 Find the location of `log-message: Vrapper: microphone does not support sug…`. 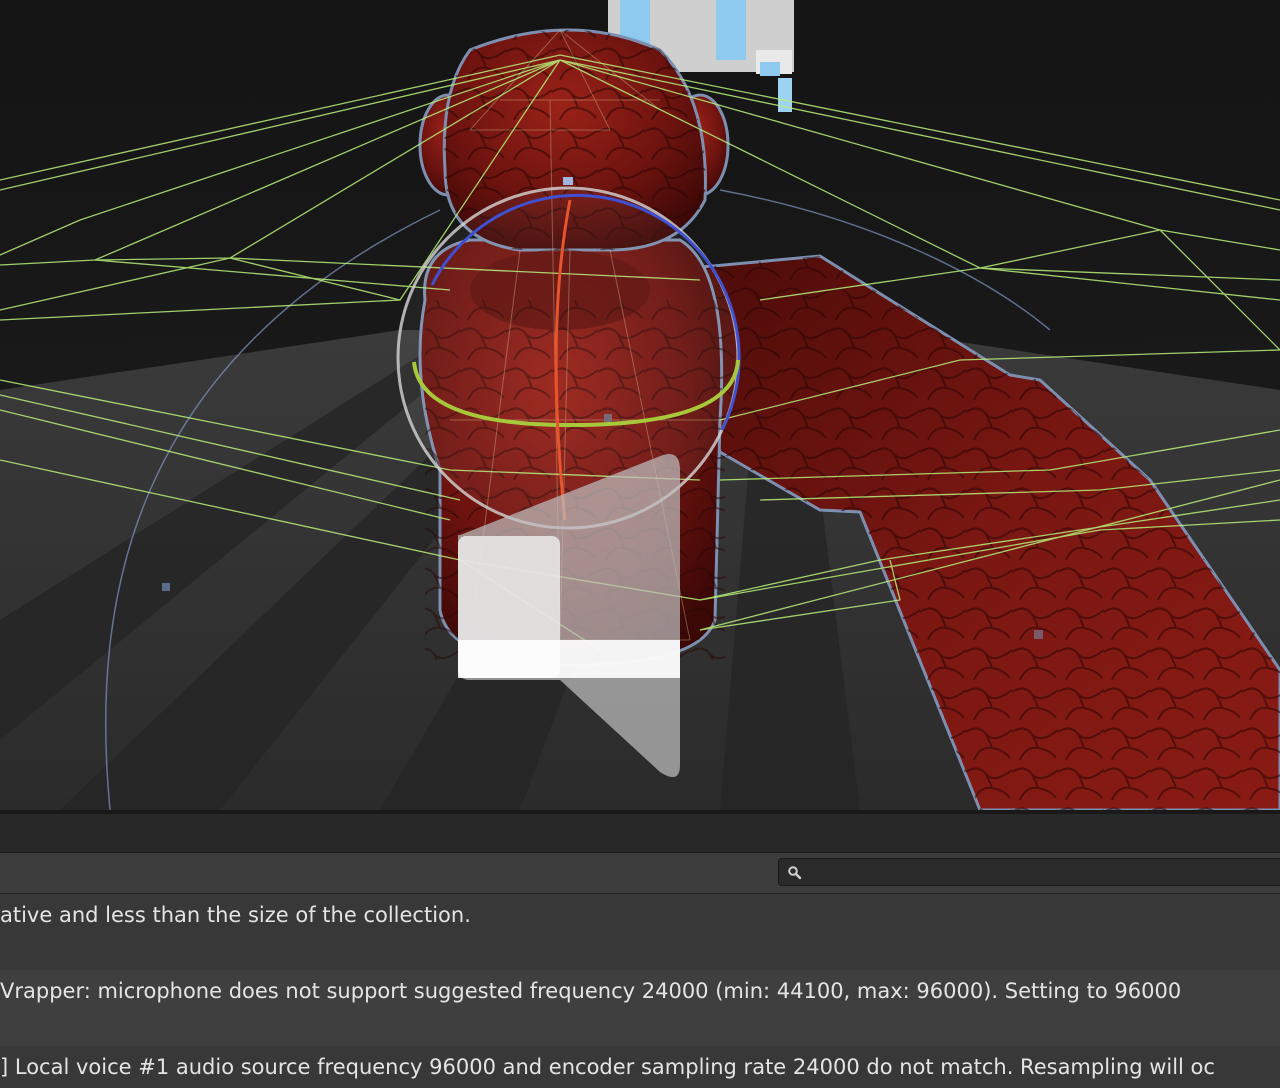

log-message: Vrapper: microphone does not support sug… is located at coordinates (591, 991).